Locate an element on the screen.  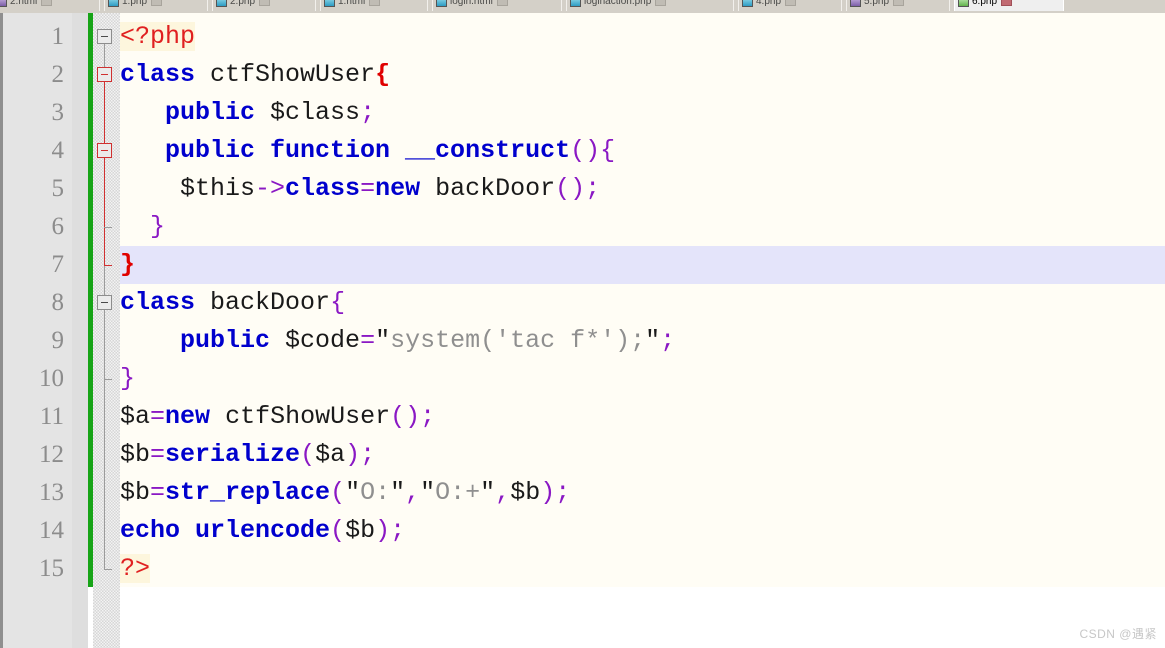
code-line-14: echo urlencode($b); is located at coordinates (642, 531).